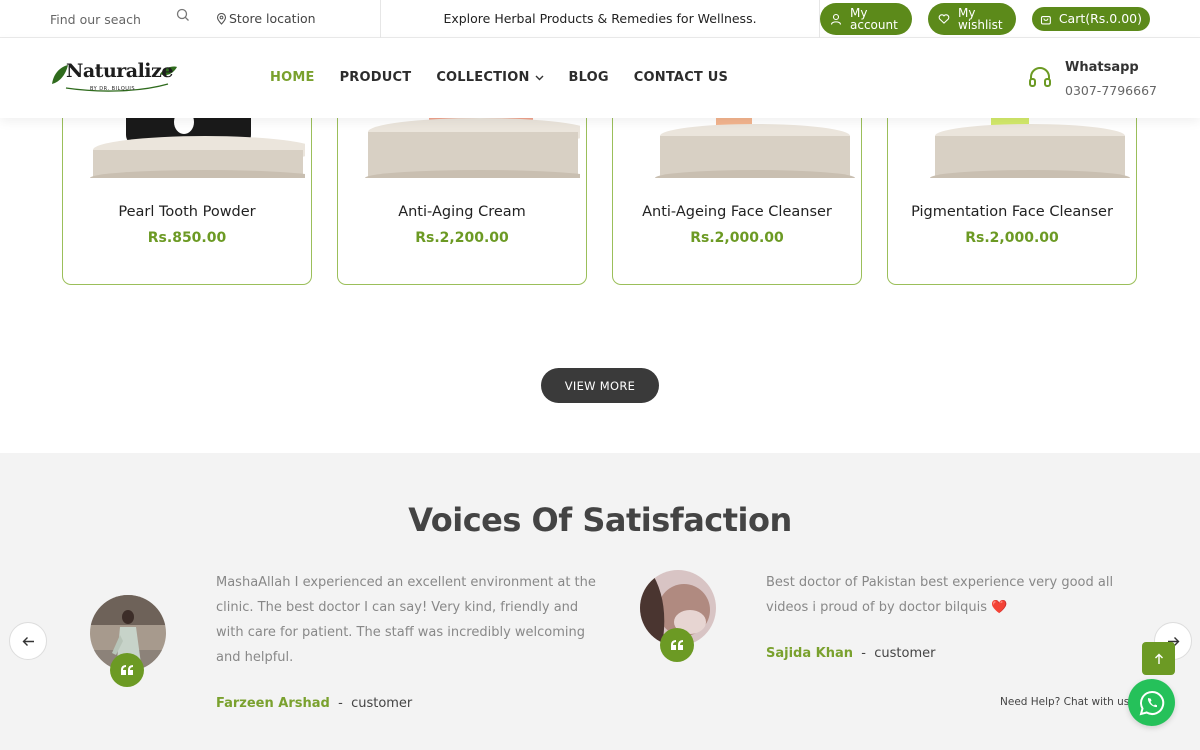 This screenshot has height=750, width=1200. I want to click on nav-label: BLOG, so click(588, 77).